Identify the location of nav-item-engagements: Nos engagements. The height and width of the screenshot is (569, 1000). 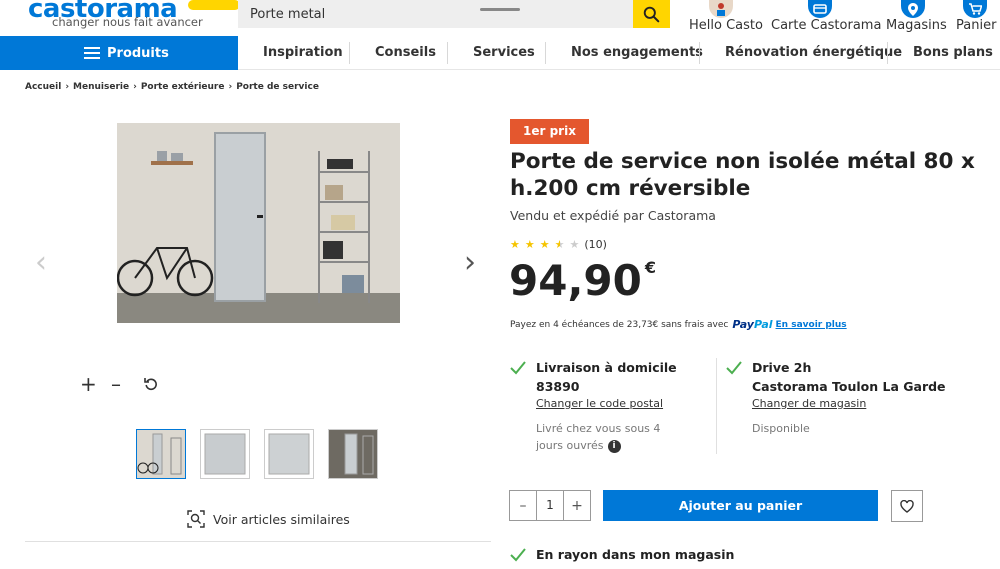
(637, 53).